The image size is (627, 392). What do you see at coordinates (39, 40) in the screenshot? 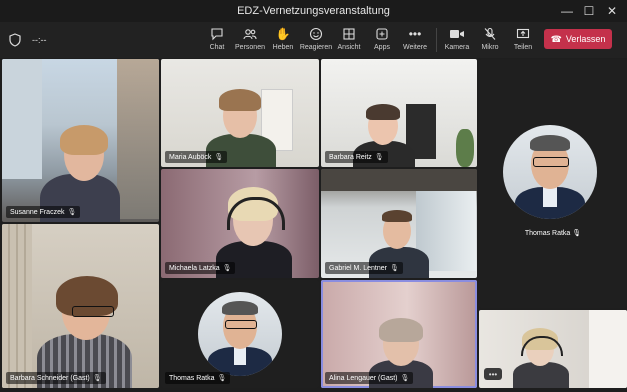
I see `meeting-timer: --:--` at bounding box center [39, 40].